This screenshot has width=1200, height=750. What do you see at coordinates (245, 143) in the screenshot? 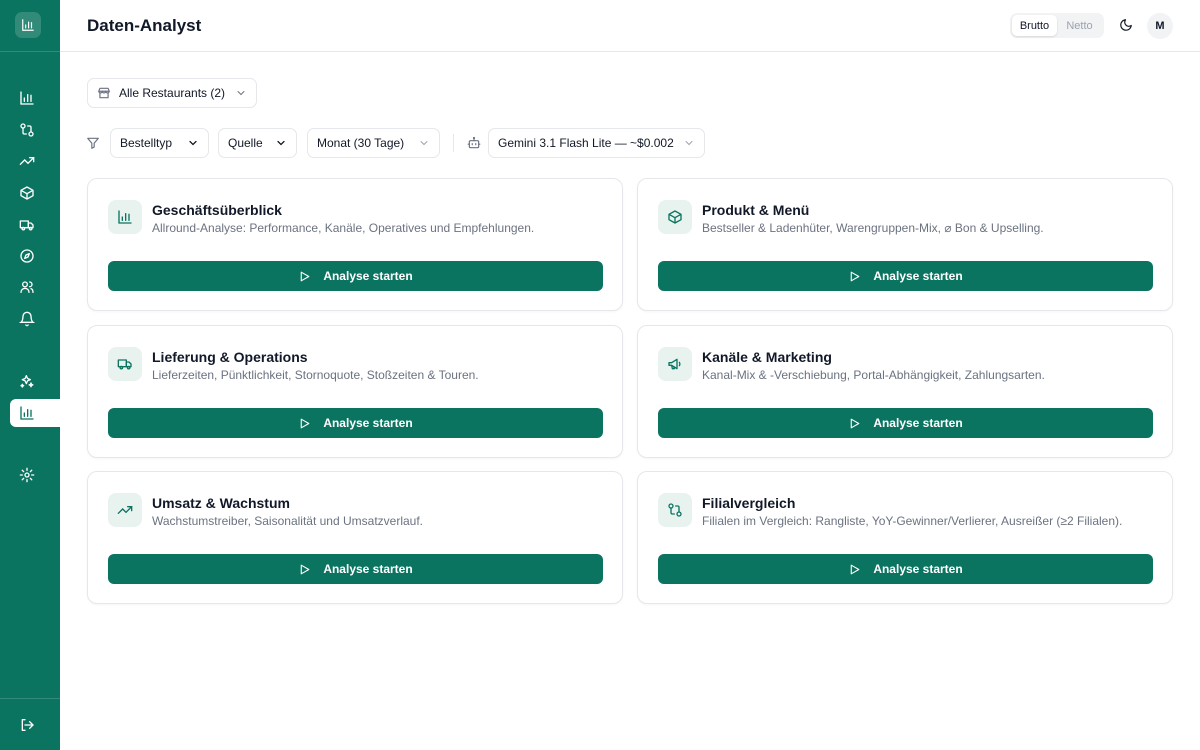
I see `source-select-label: Quelle` at bounding box center [245, 143].